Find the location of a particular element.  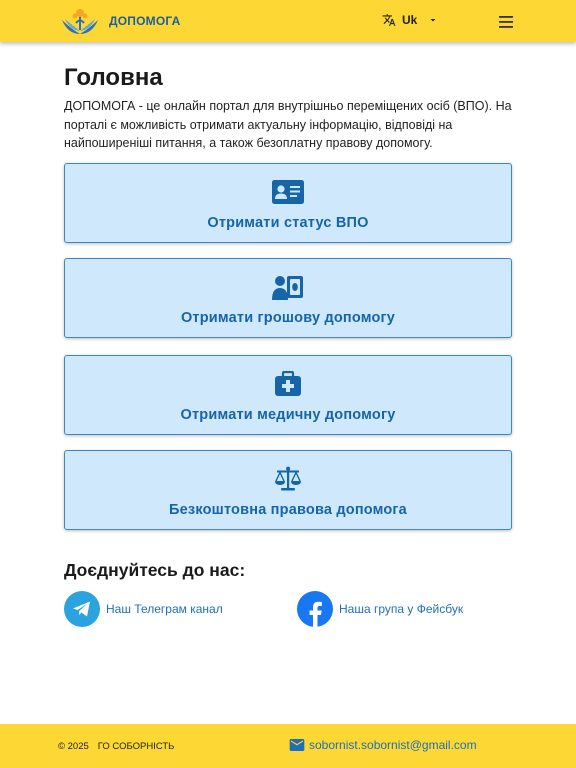

telegram-link: Наш Телеграм канал is located at coordinates (143, 609).